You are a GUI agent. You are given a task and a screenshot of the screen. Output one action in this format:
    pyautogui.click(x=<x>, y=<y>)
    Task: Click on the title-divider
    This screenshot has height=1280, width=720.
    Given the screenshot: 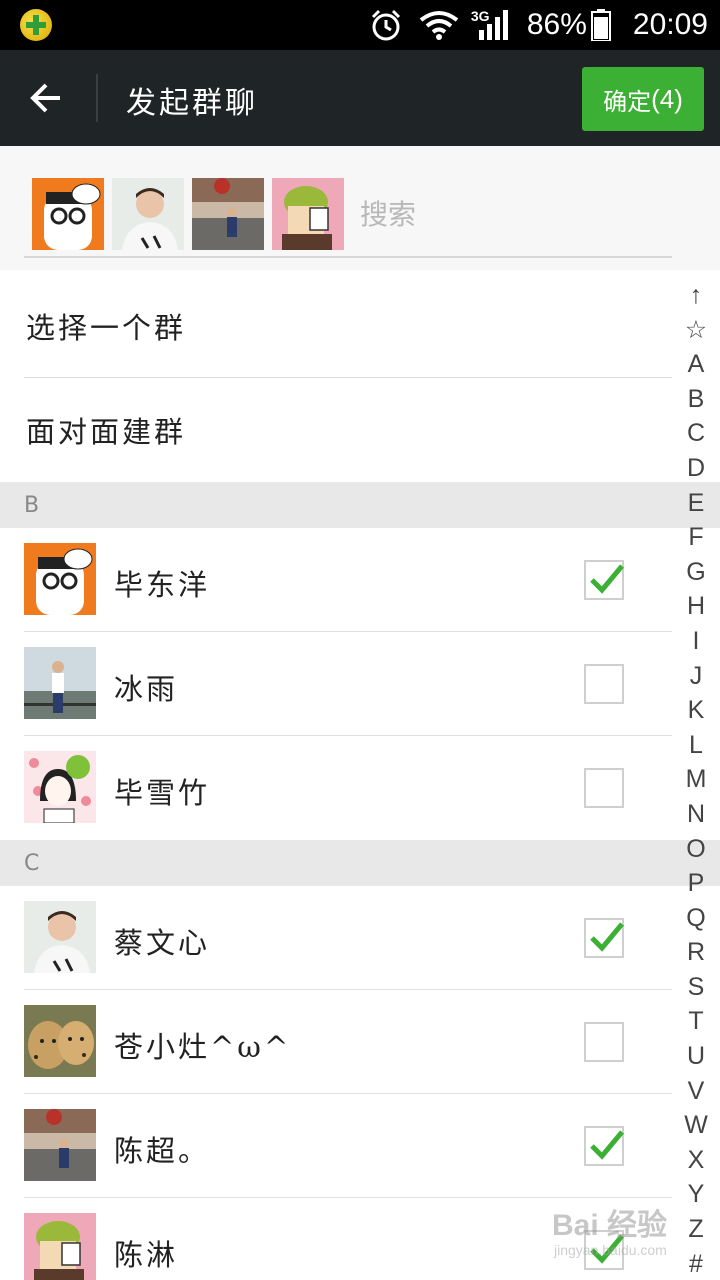 What is the action you would take?
    pyautogui.click(x=97, y=98)
    